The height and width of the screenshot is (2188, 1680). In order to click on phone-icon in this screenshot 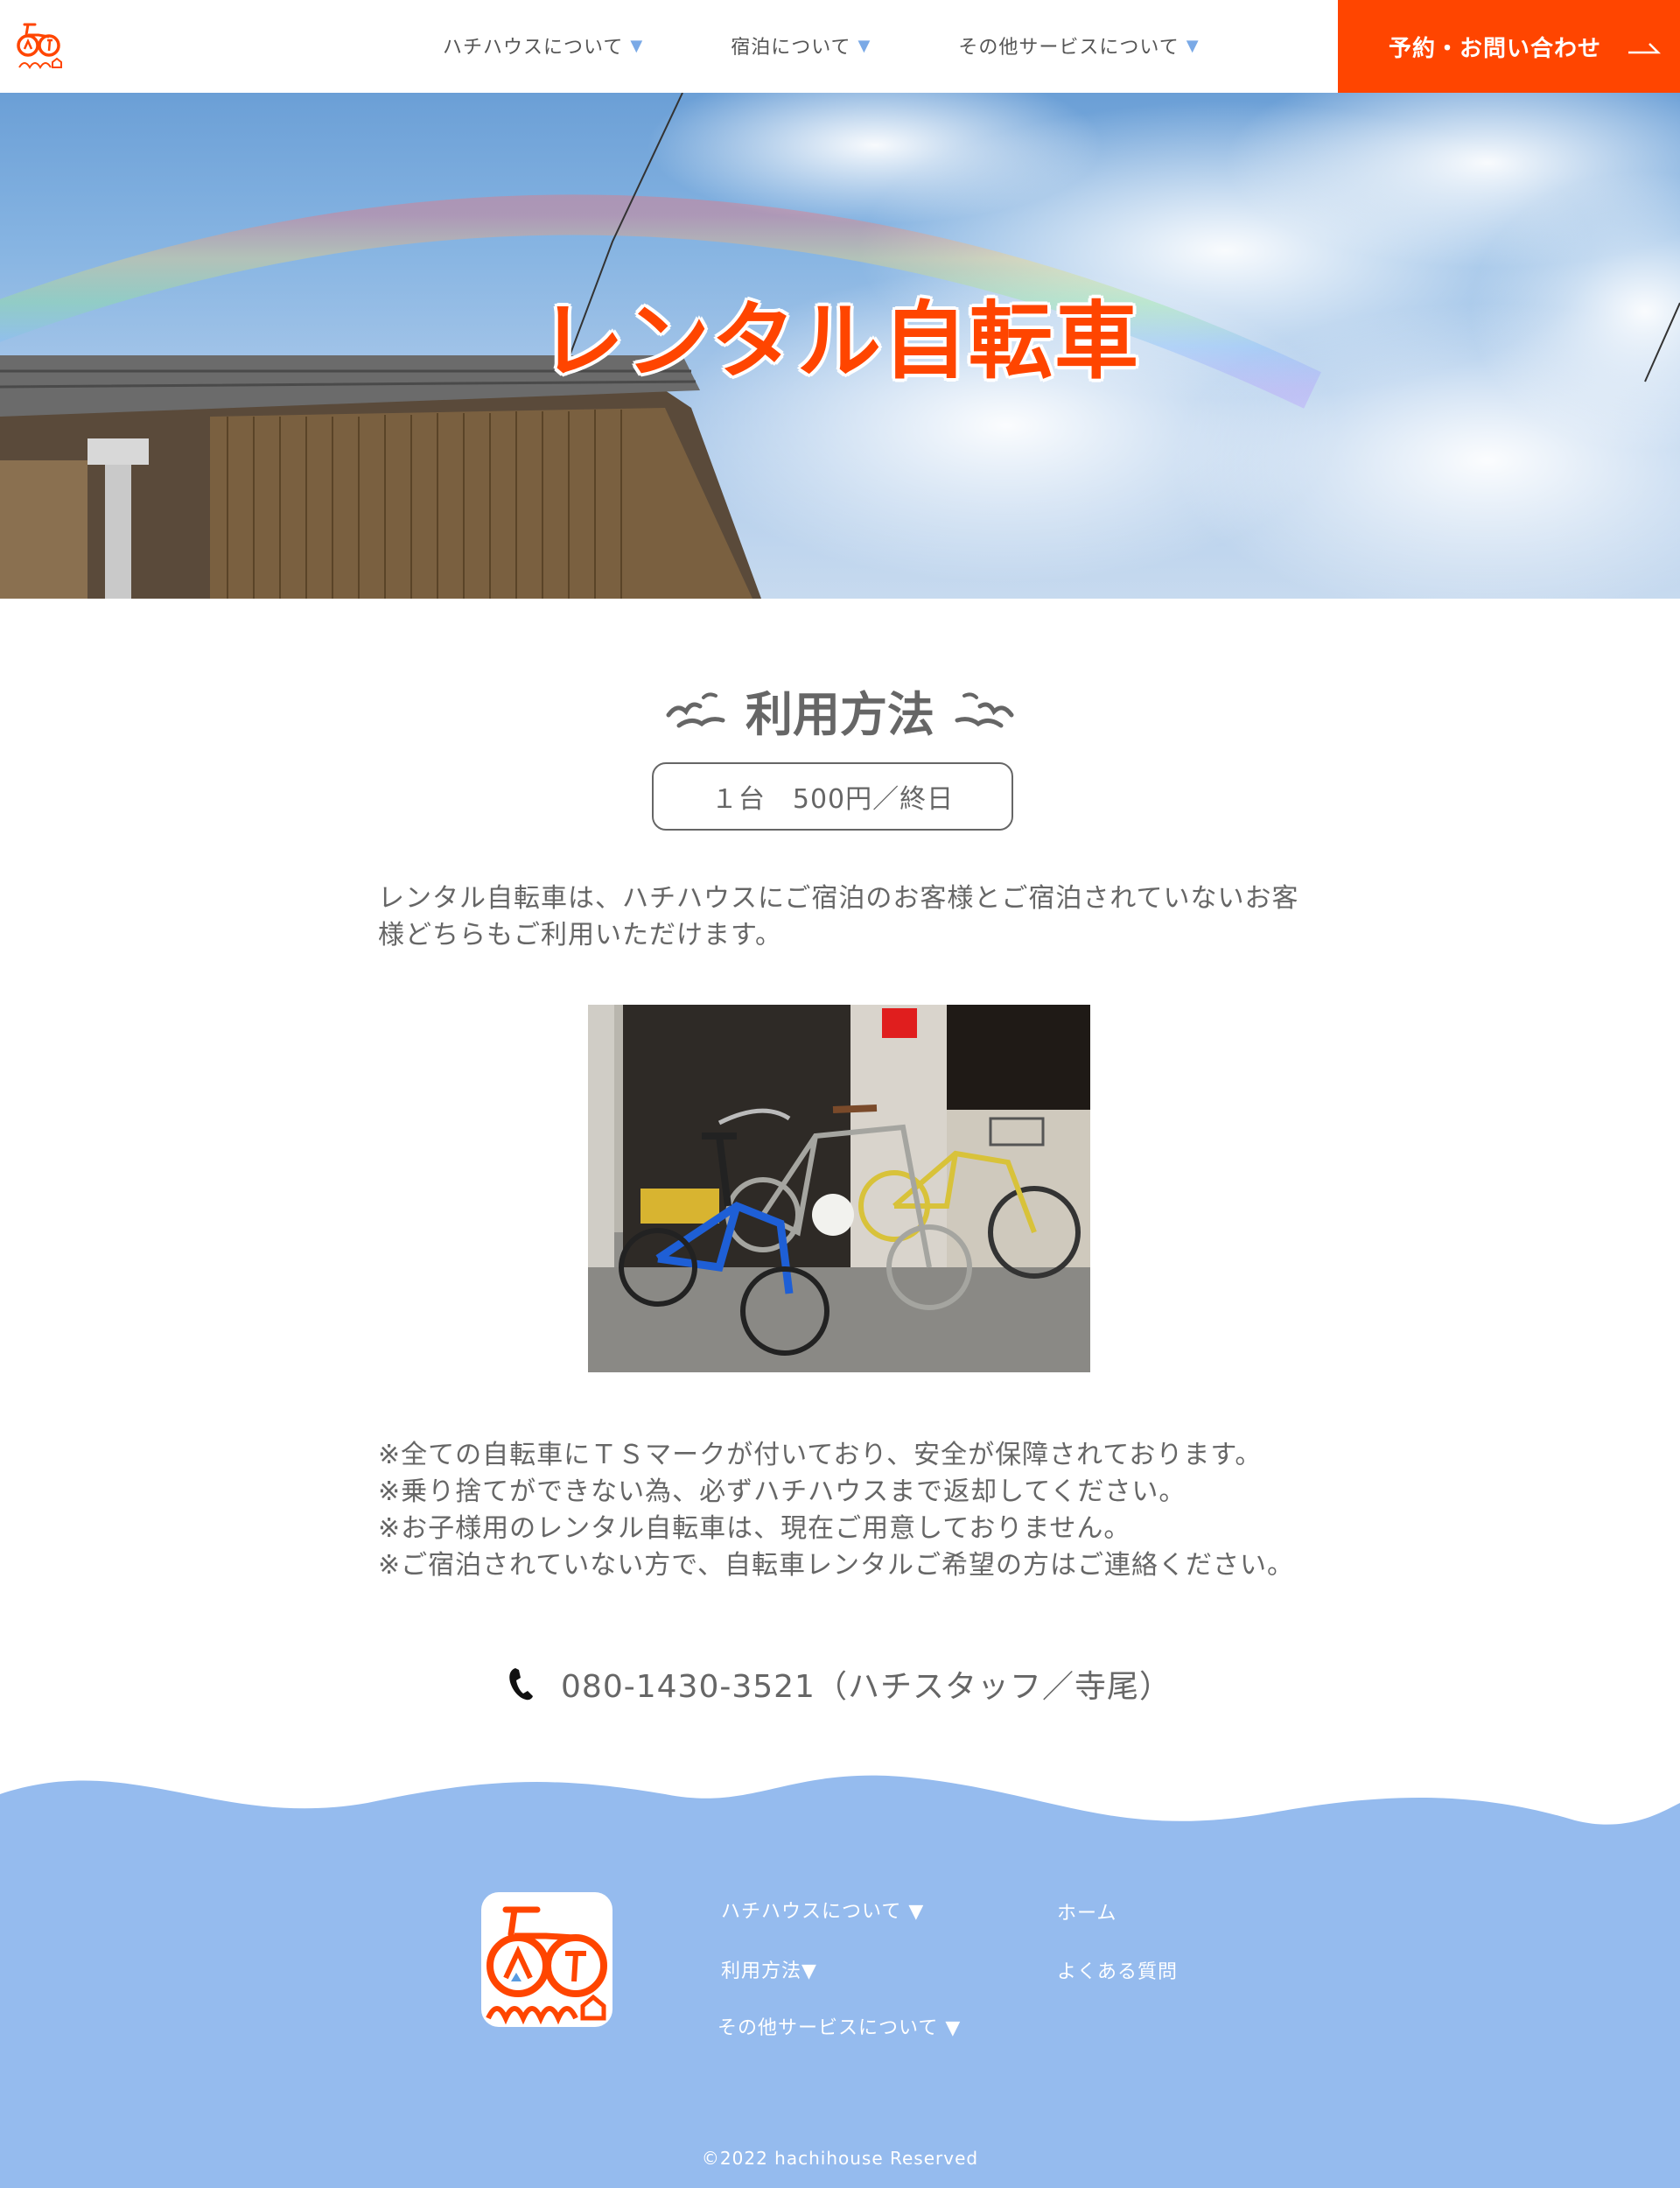, I will do `click(521, 1684)`.